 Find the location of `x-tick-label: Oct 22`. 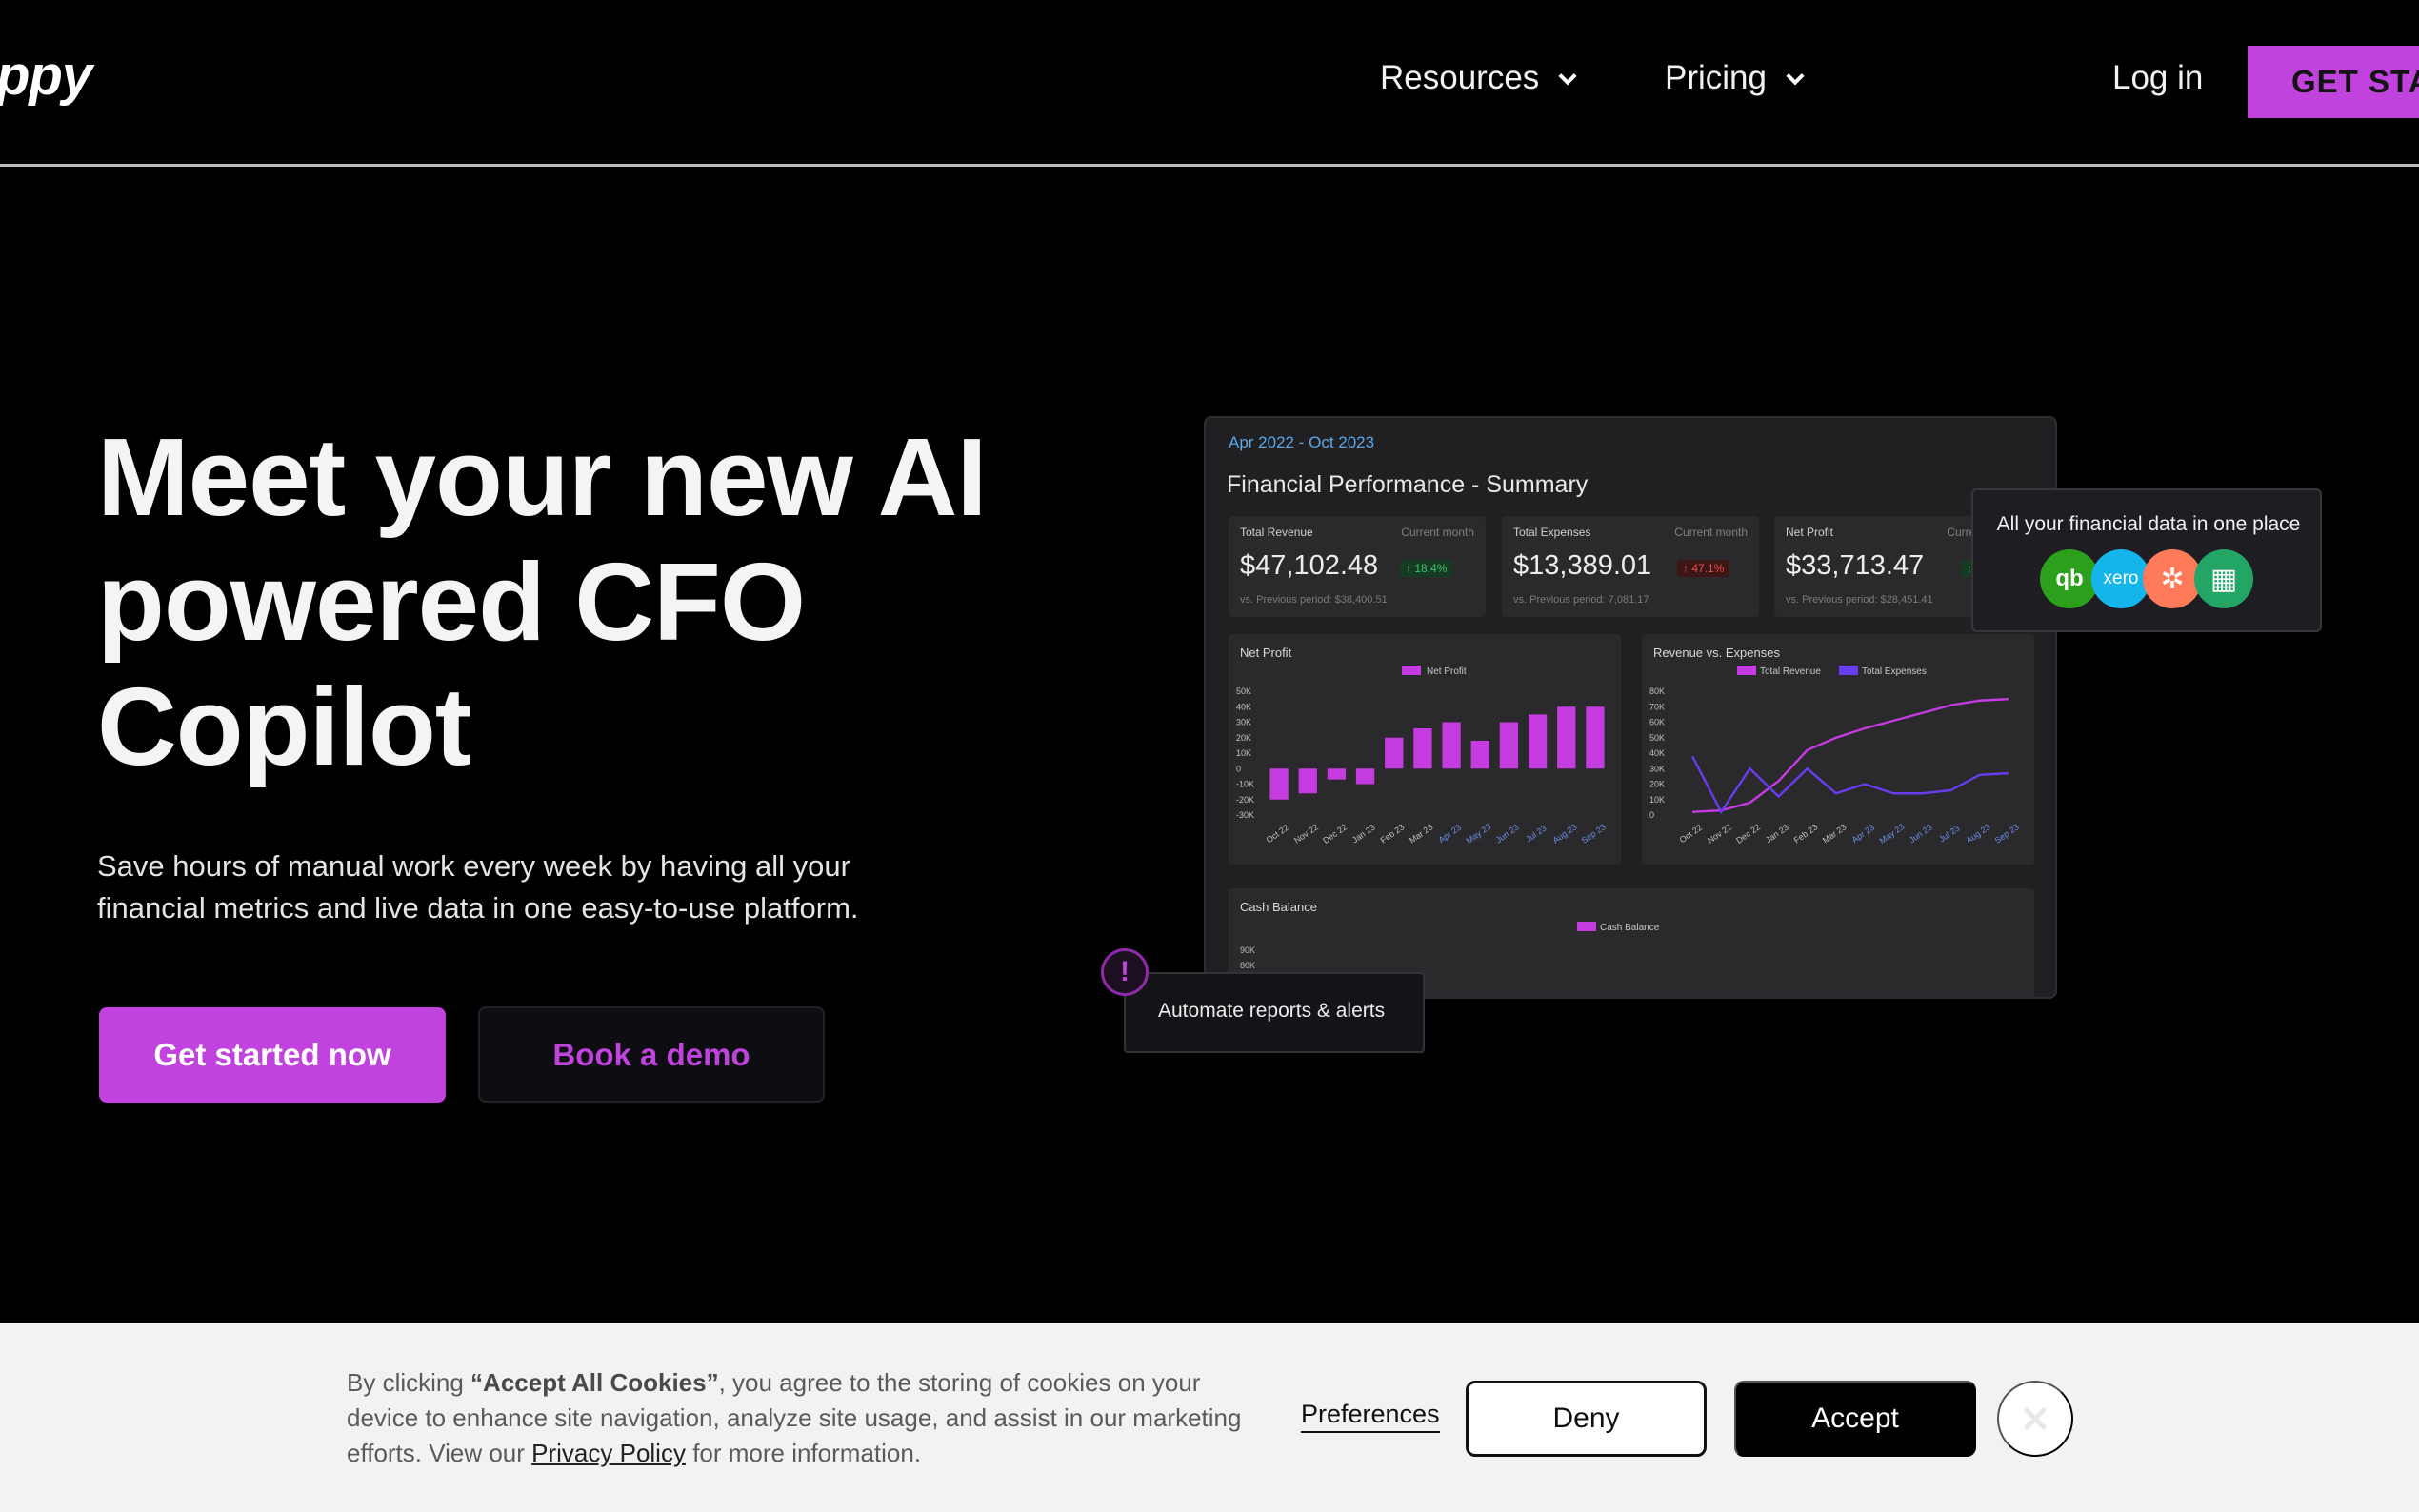

x-tick-label: Oct 22 is located at coordinates (1691, 834).